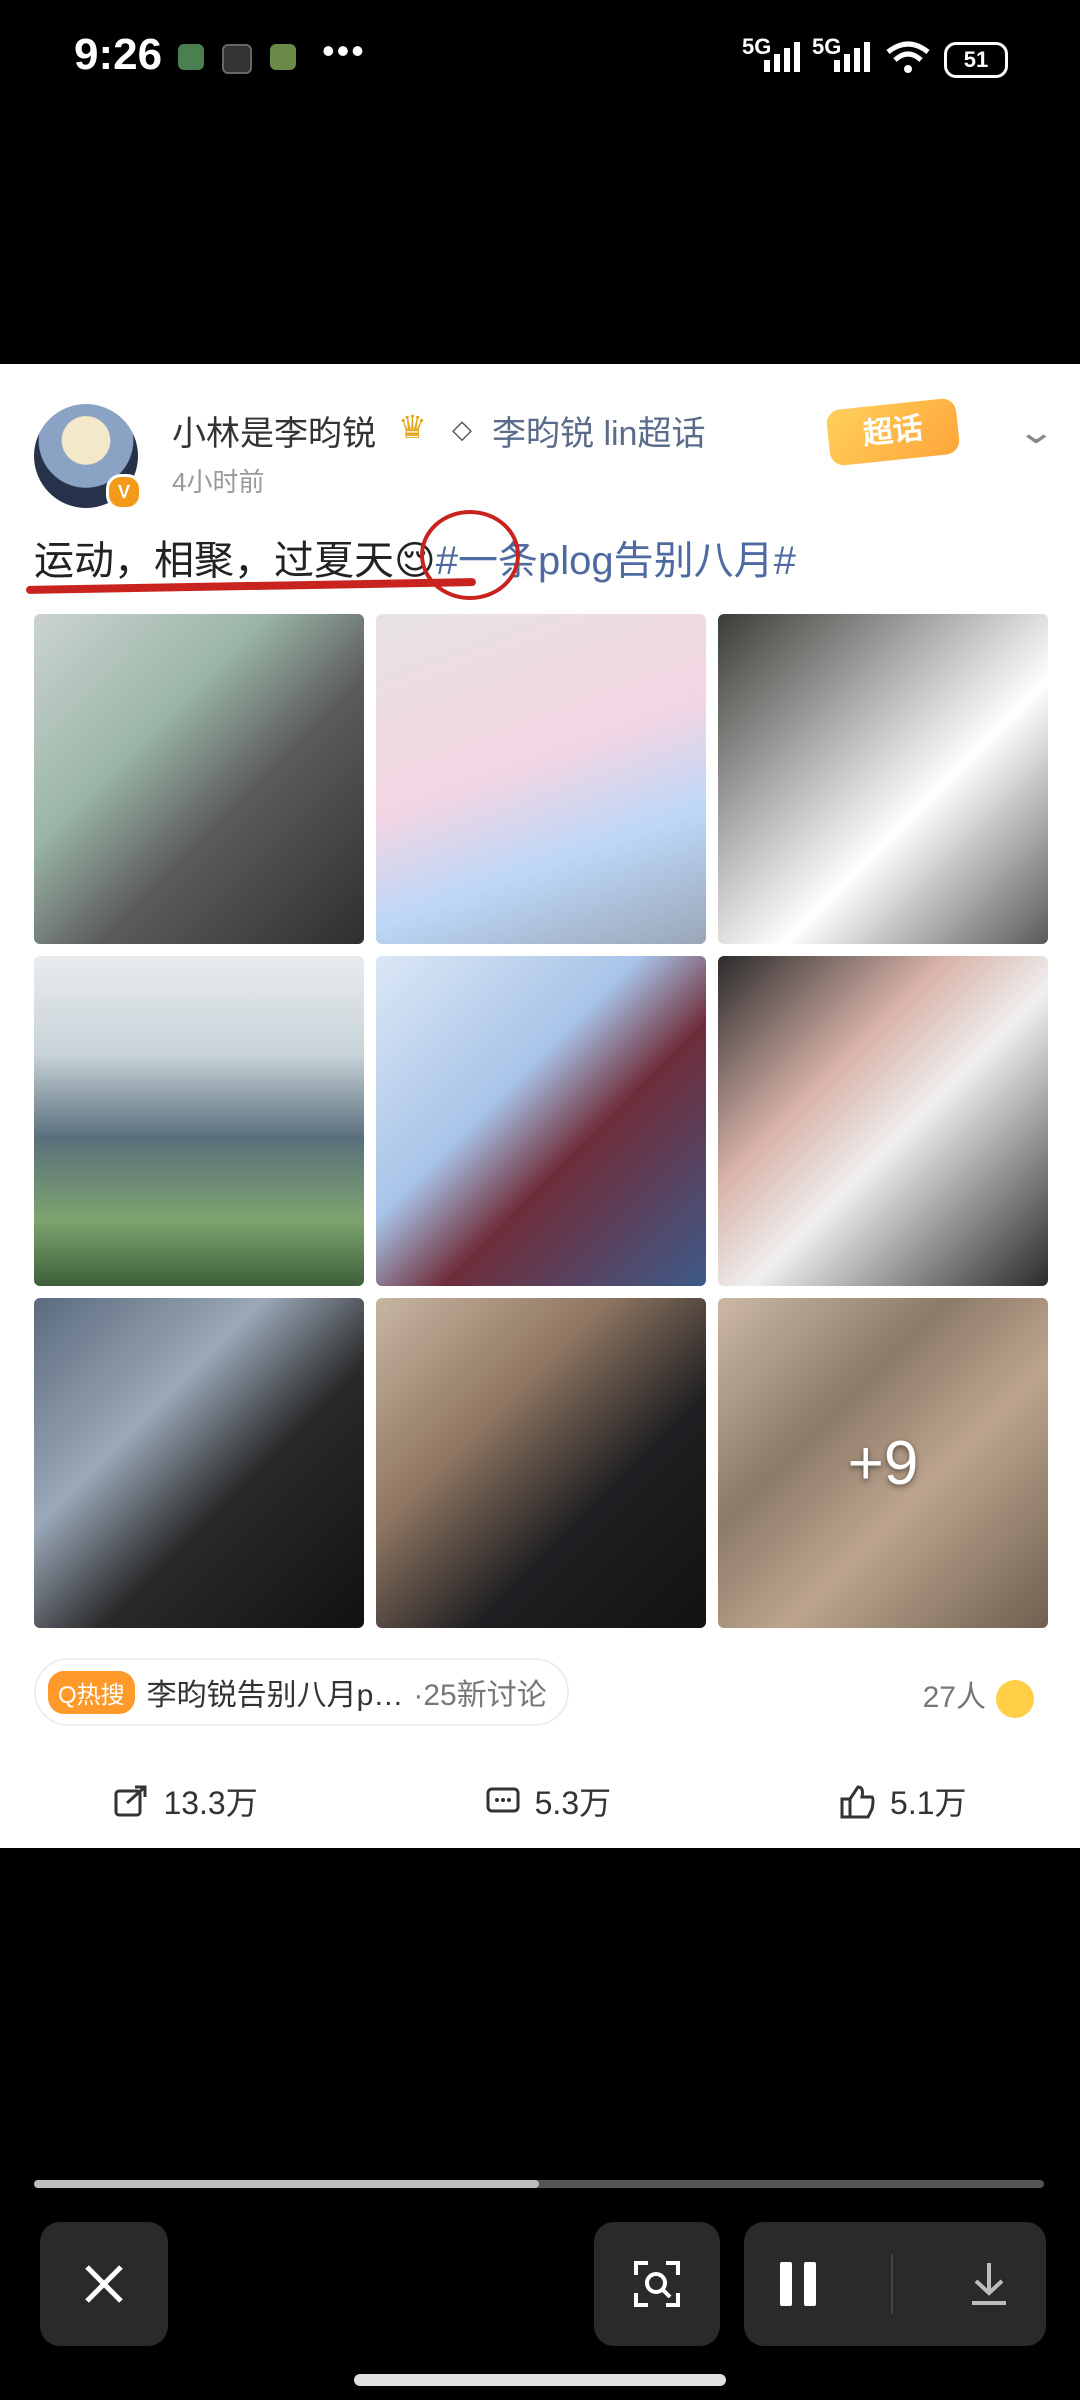 The image size is (1080, 2400). What do you see at coordinates (540, 60) in the screenshot?
I see `status-bar: 9:26 ••• 5G 5G 51` at bounding box center [540, 60].